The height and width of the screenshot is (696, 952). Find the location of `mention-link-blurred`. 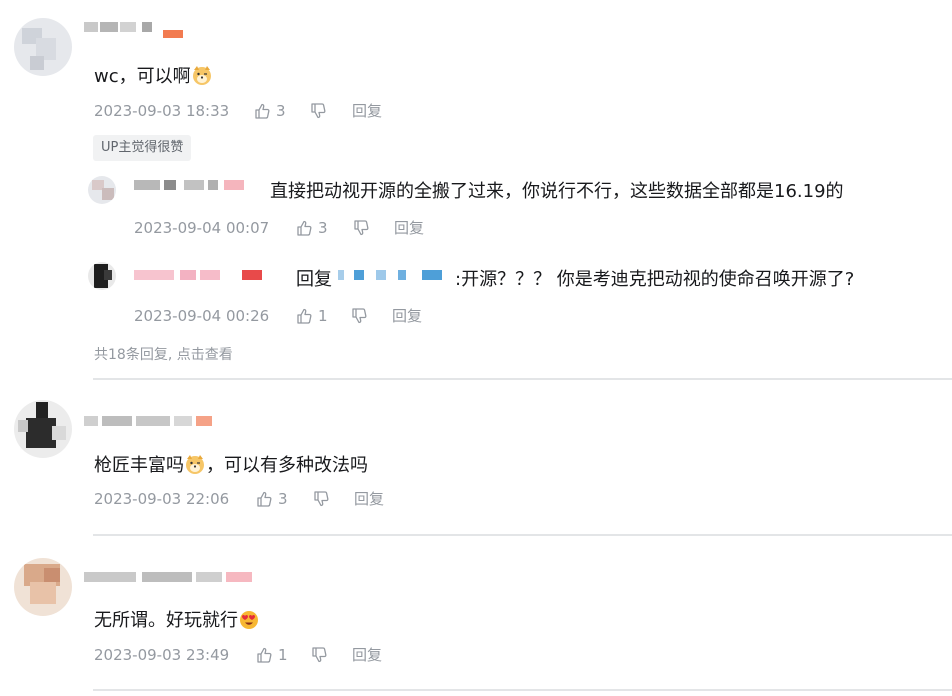

mention-link-blurred is located at coordinates (393, 275).